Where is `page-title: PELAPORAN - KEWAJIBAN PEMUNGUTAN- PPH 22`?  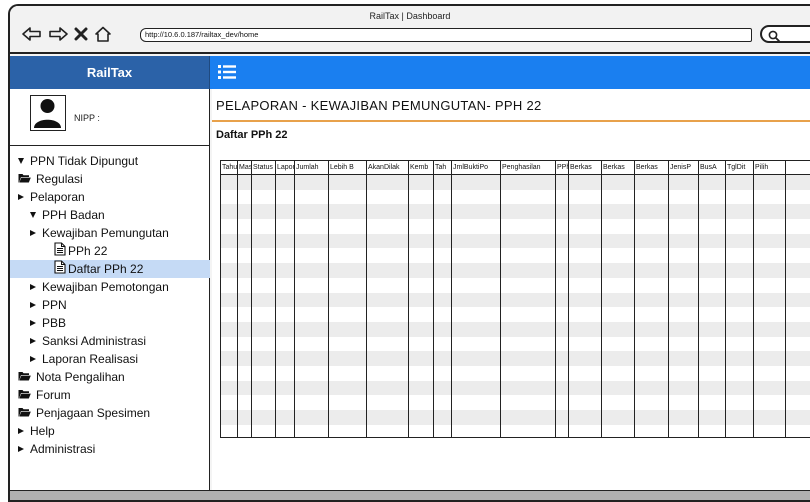 page-title: PELAPORAN - KEWAJIBAN PEMUNGUTAN- PPH 22 is located at coordinates (379, 105).